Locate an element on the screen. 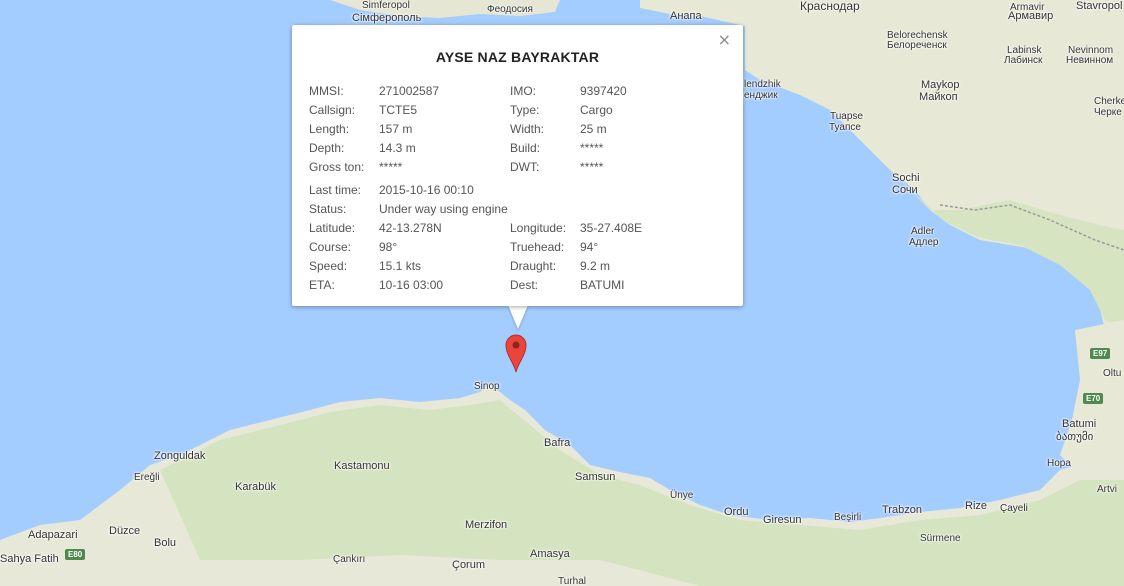 The image size is (1124, 586). place-label: Çorum is located at coordinates (469, 565).